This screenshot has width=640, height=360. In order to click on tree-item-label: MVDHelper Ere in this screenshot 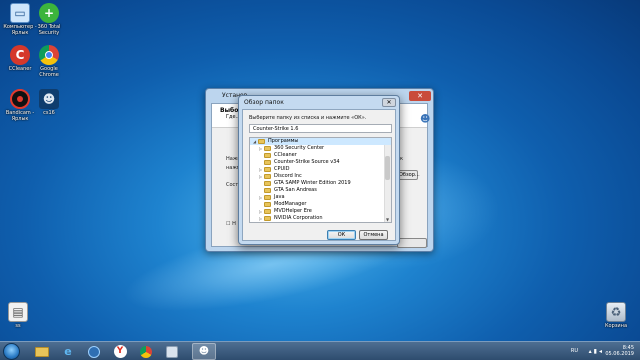, I will do `click(293, 211)`.